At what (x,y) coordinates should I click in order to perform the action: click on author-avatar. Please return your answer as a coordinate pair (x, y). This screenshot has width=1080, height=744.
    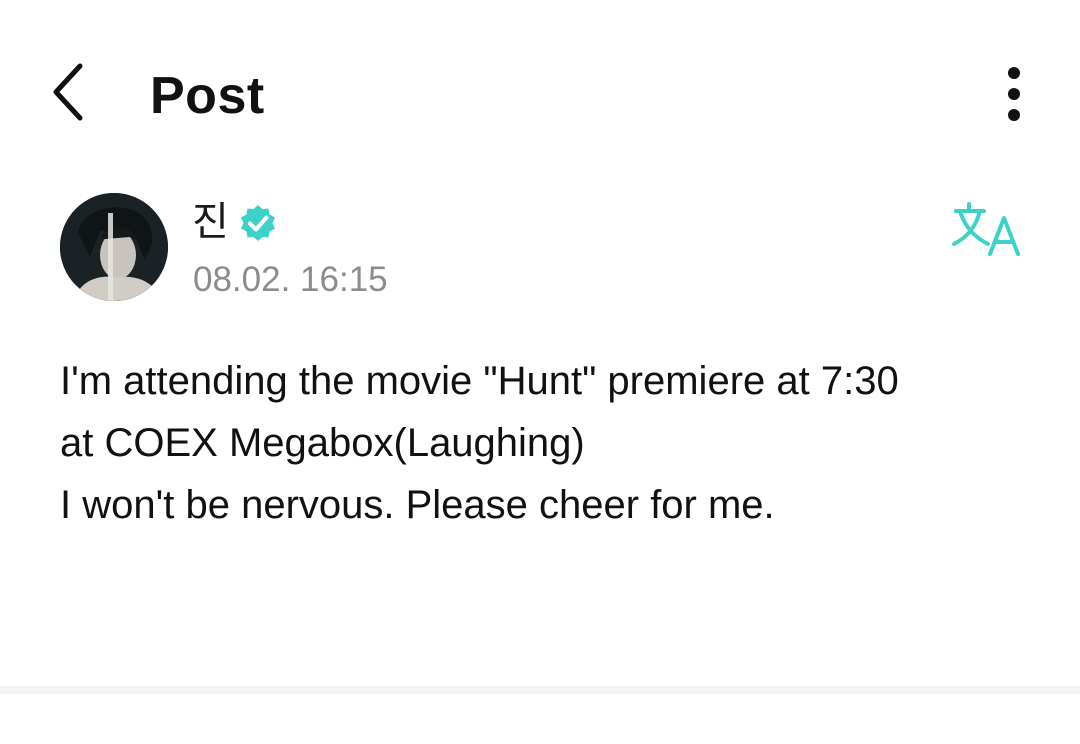
    Looking at the image, I should click on (114, 247).